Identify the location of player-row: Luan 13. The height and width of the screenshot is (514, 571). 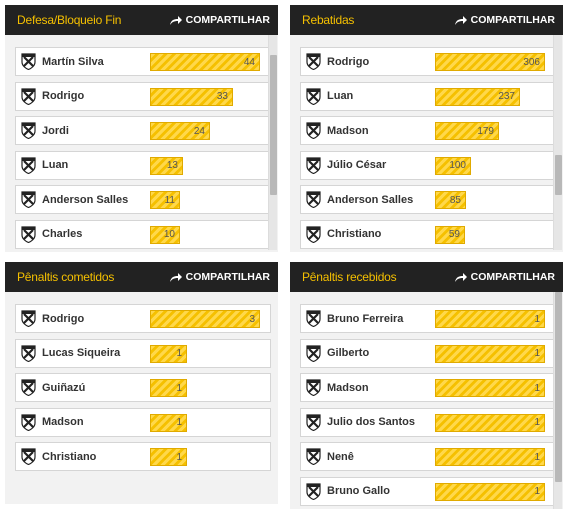
(143, 165).